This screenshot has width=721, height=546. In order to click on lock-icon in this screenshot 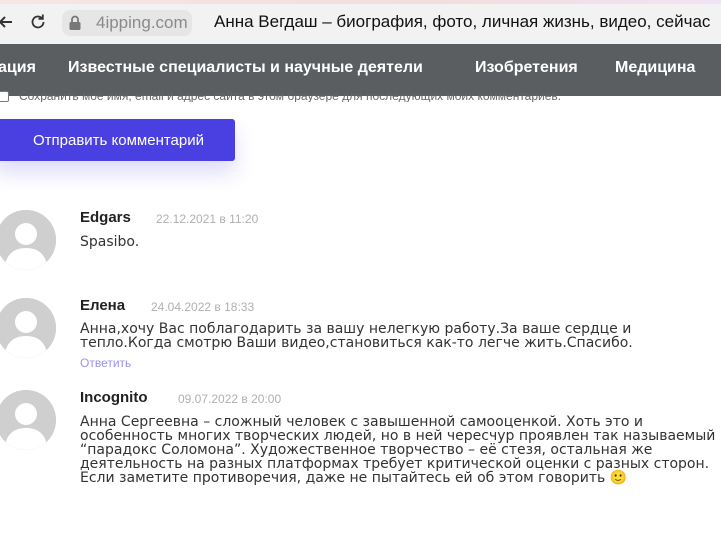, I will do `click(75, 22)`.